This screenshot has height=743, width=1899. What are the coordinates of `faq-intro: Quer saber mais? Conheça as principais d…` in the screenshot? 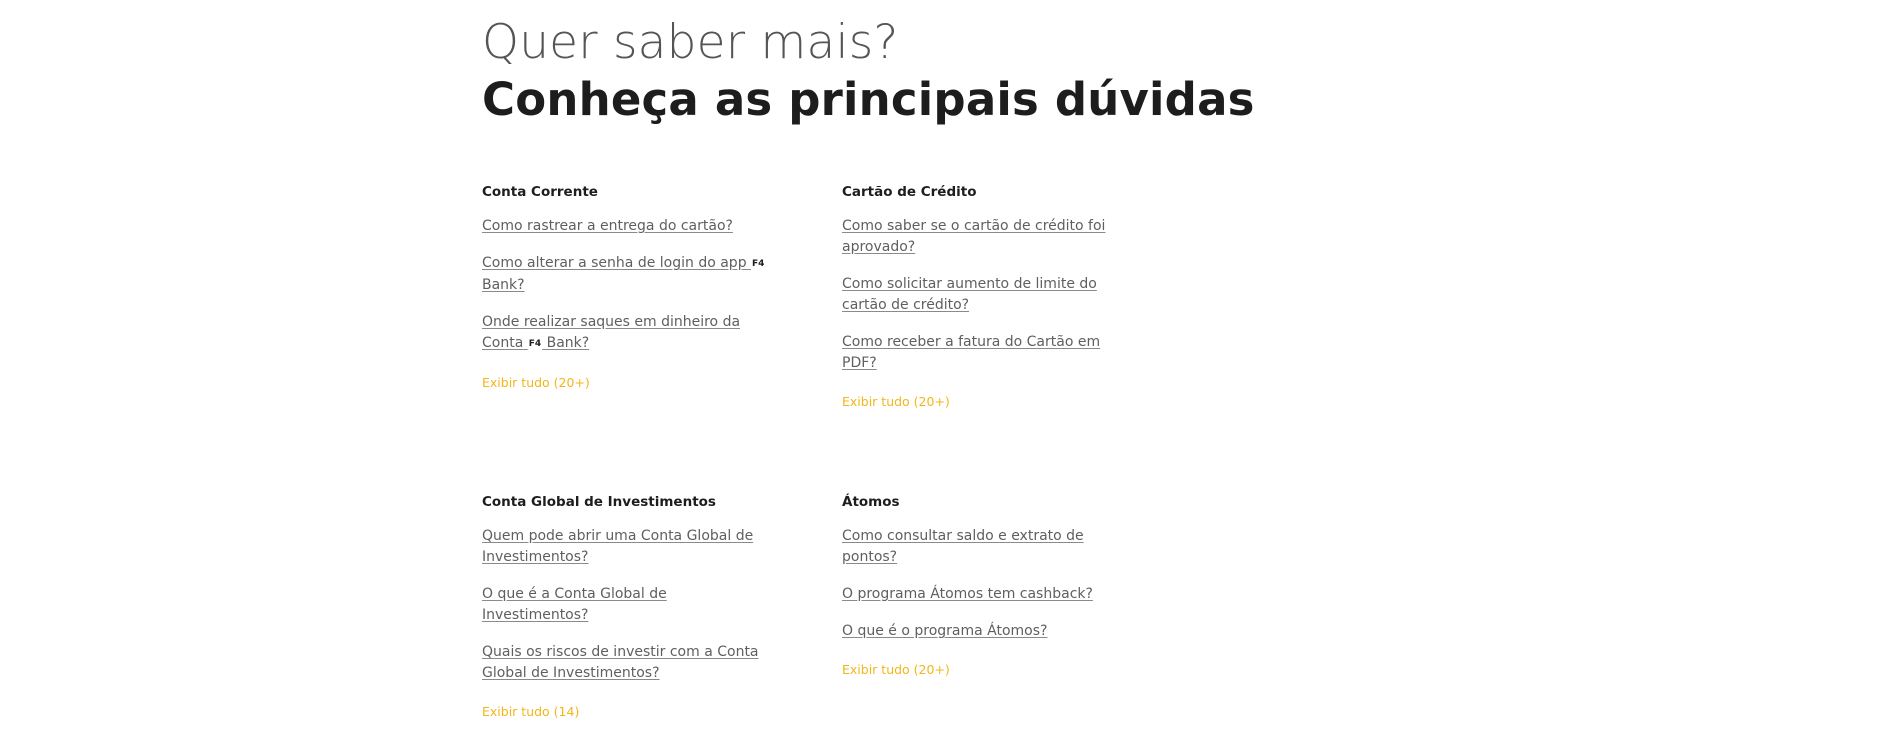 It's located at (932, 71).